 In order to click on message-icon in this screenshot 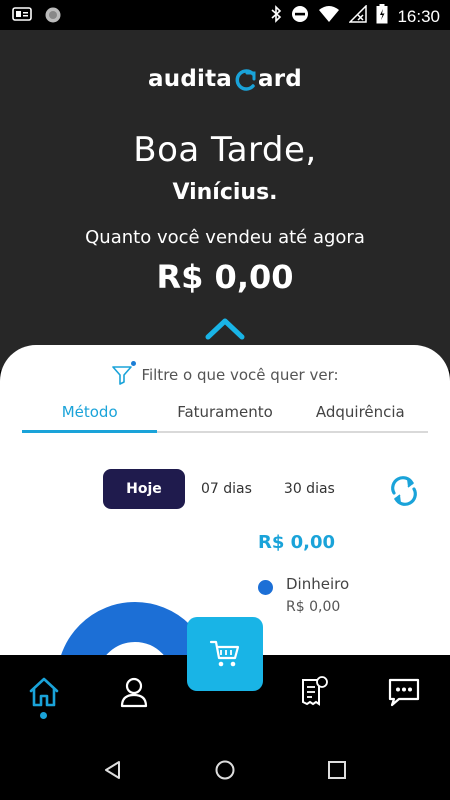, I will do `click(22, 17)`.